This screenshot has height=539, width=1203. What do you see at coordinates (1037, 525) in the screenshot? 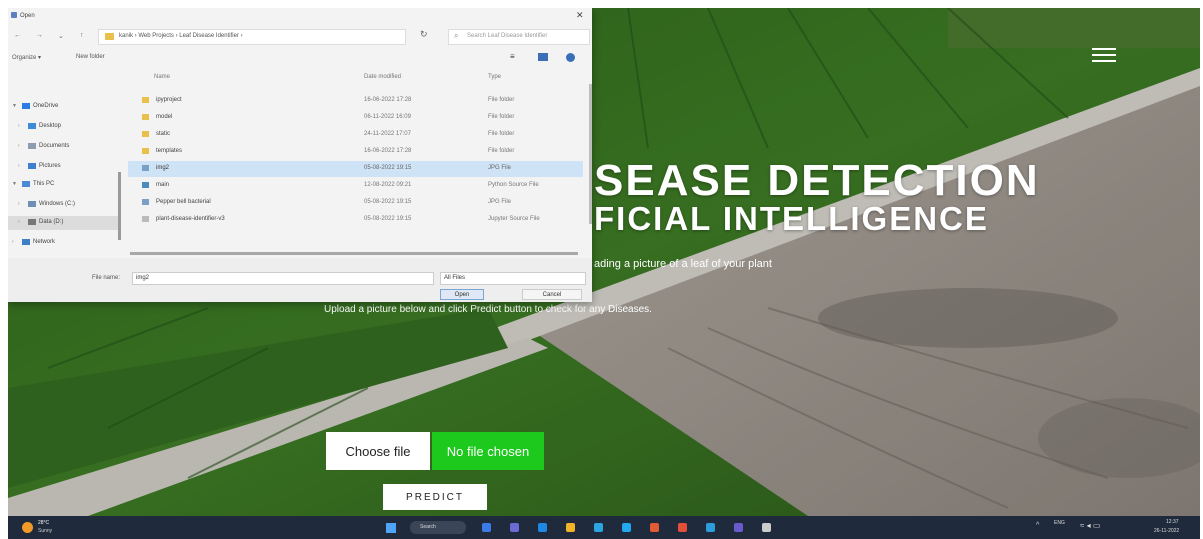
I see `chevron-up-icon: ^` at bounding box center [1037, 525].